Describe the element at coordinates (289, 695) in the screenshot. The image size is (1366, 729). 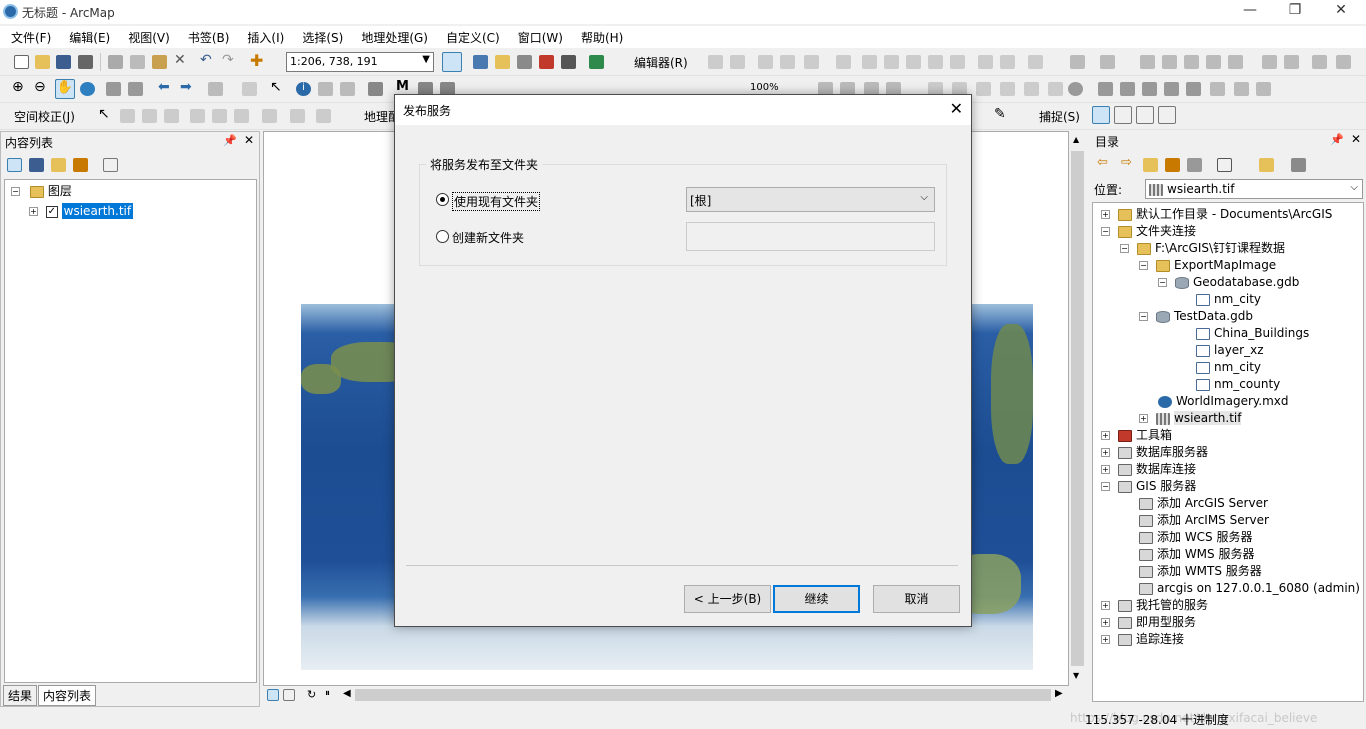
I see `layout-view-icon` at that location.